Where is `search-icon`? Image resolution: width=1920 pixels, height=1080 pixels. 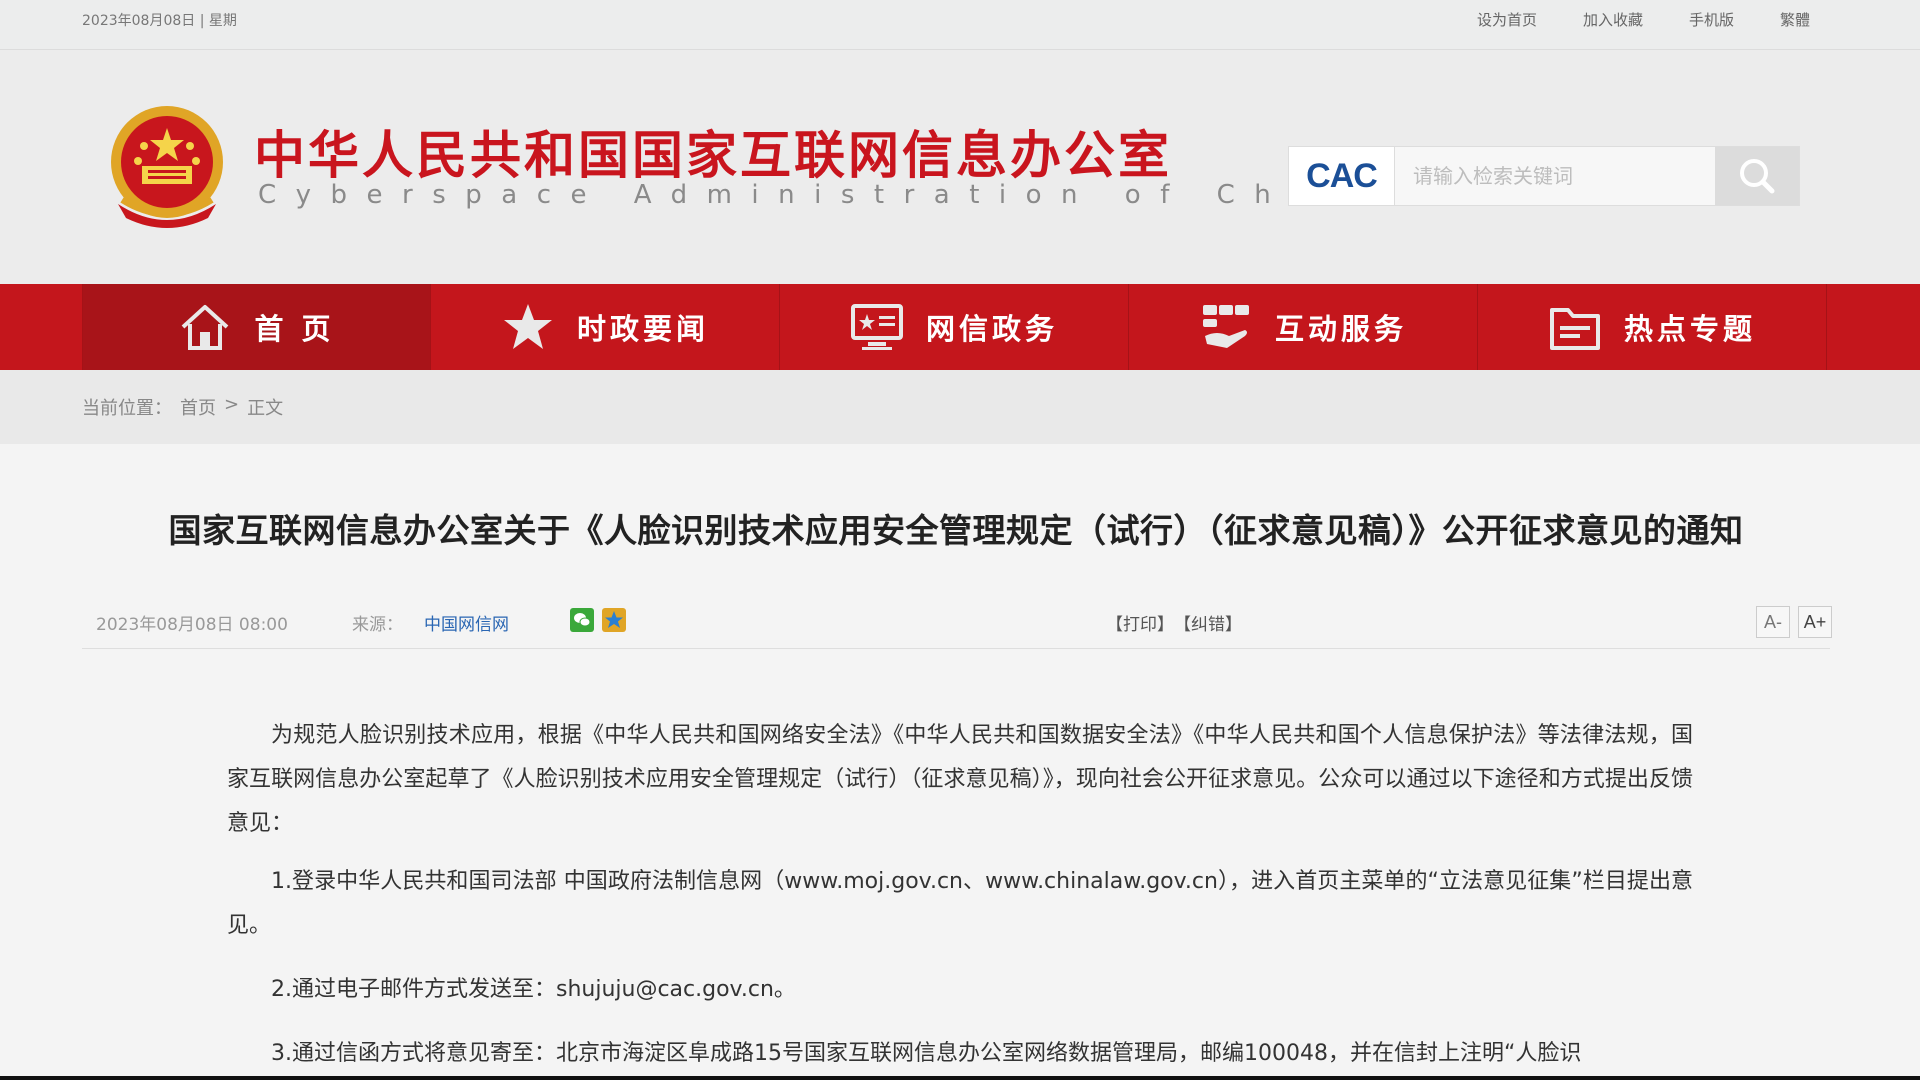 search-icon is located at coordinates (1757, 176).